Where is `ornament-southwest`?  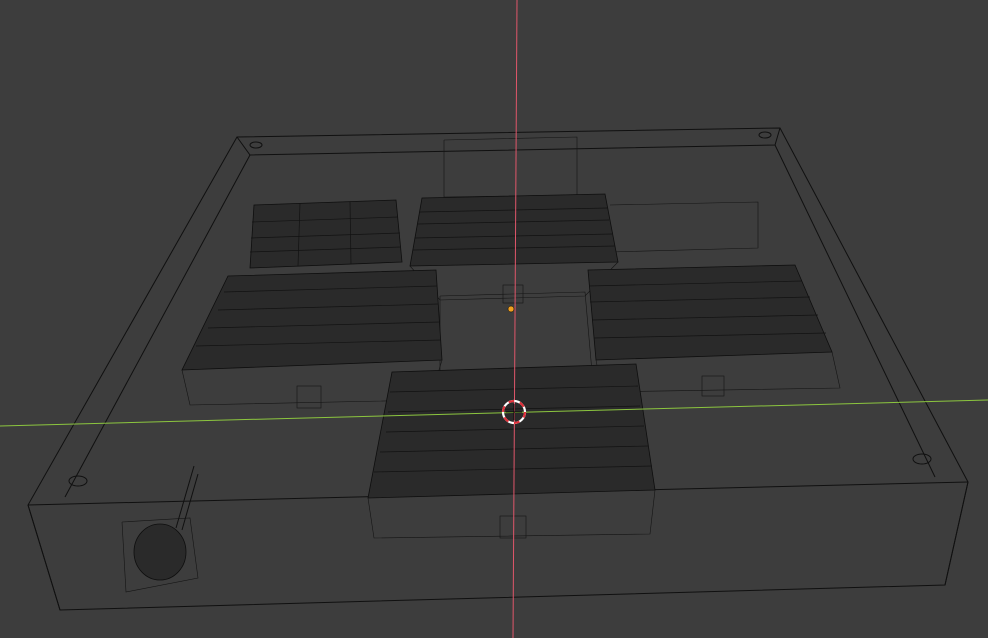
ornament-southwest is located at coordinates (160, 529).